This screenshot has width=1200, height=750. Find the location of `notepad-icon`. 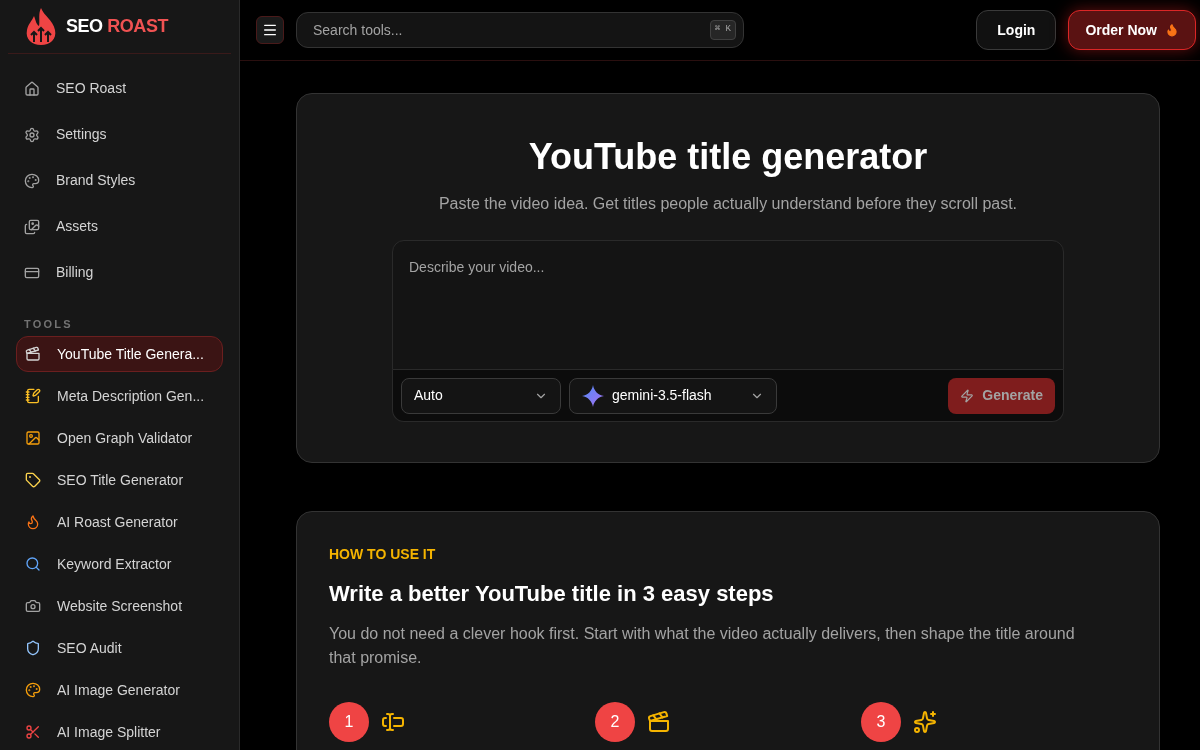

notepad-icon is located at coordinates (33, 396).